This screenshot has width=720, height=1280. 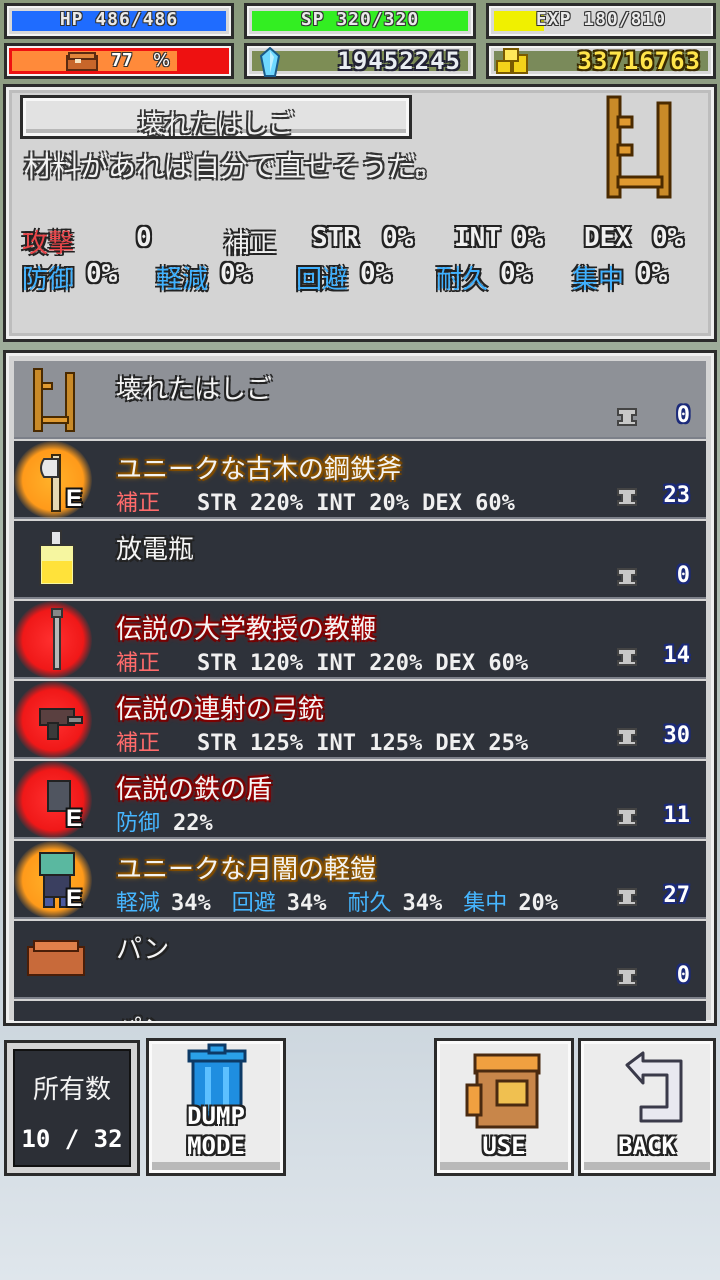 What do you see at coordinates (512, 61) in the screenshot?
I see `coin-stack-icon` at bounding box center [512, 61].